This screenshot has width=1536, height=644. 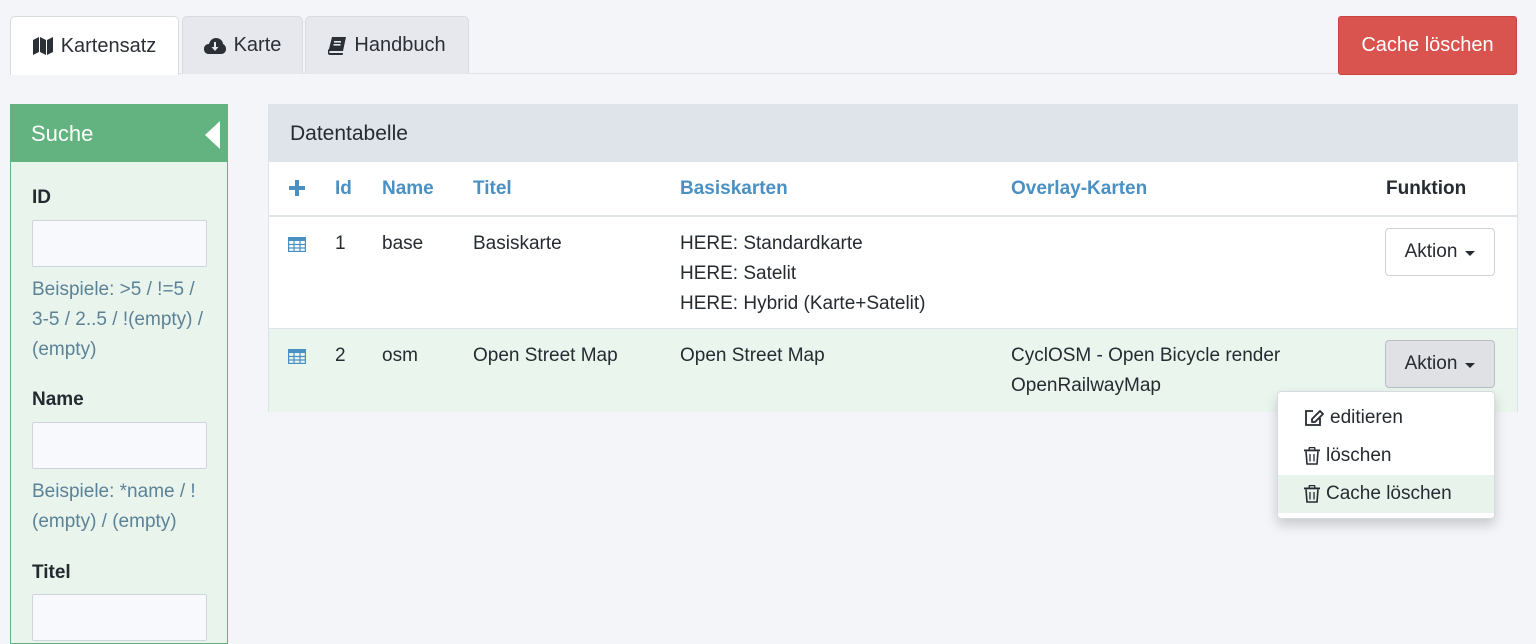 What do you see at coordinates (734, 189) in the screenshot?
I see `col-basiskarten: Basiskarten` at bounding box center [734, 189].